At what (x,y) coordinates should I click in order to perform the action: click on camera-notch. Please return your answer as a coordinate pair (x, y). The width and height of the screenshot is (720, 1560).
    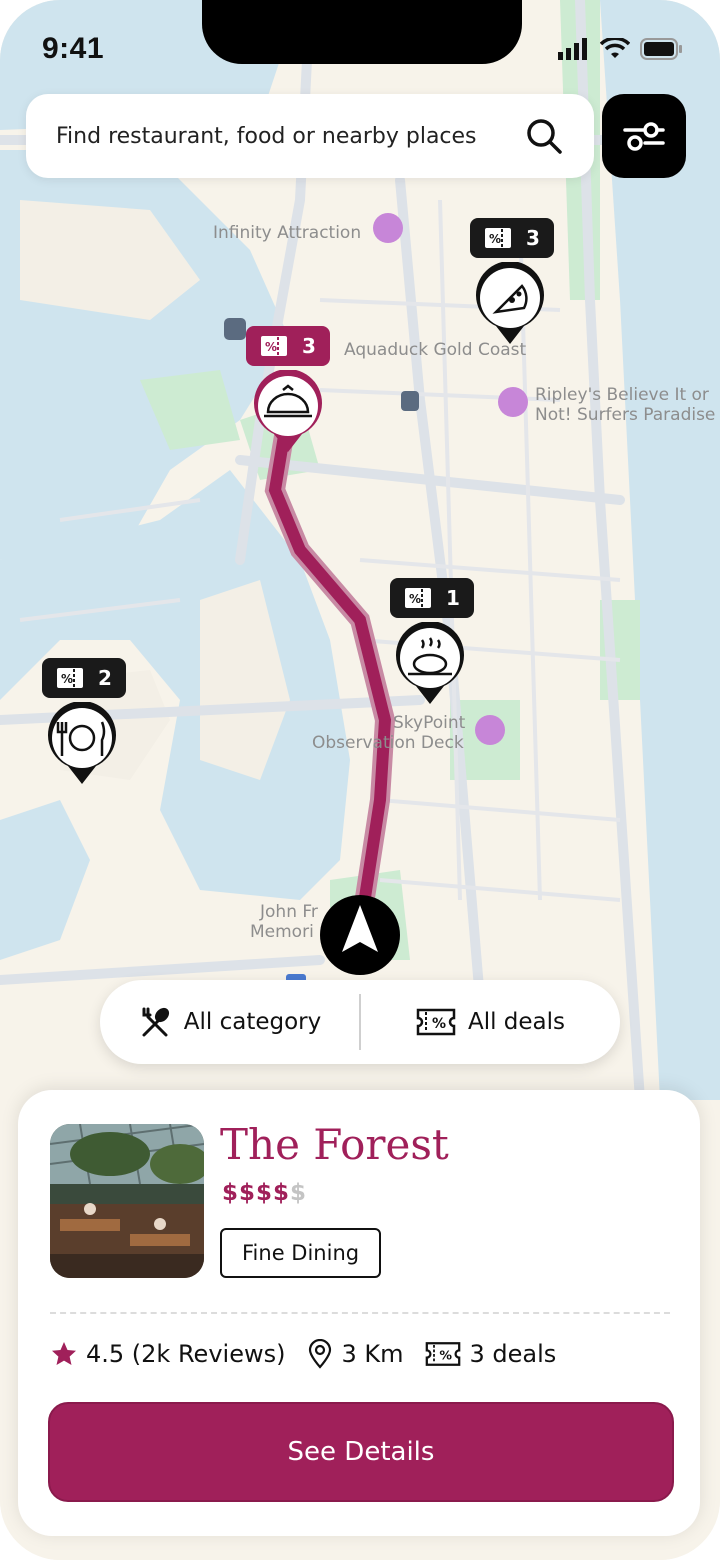
    Looking at the image, I should click on (362, 32).